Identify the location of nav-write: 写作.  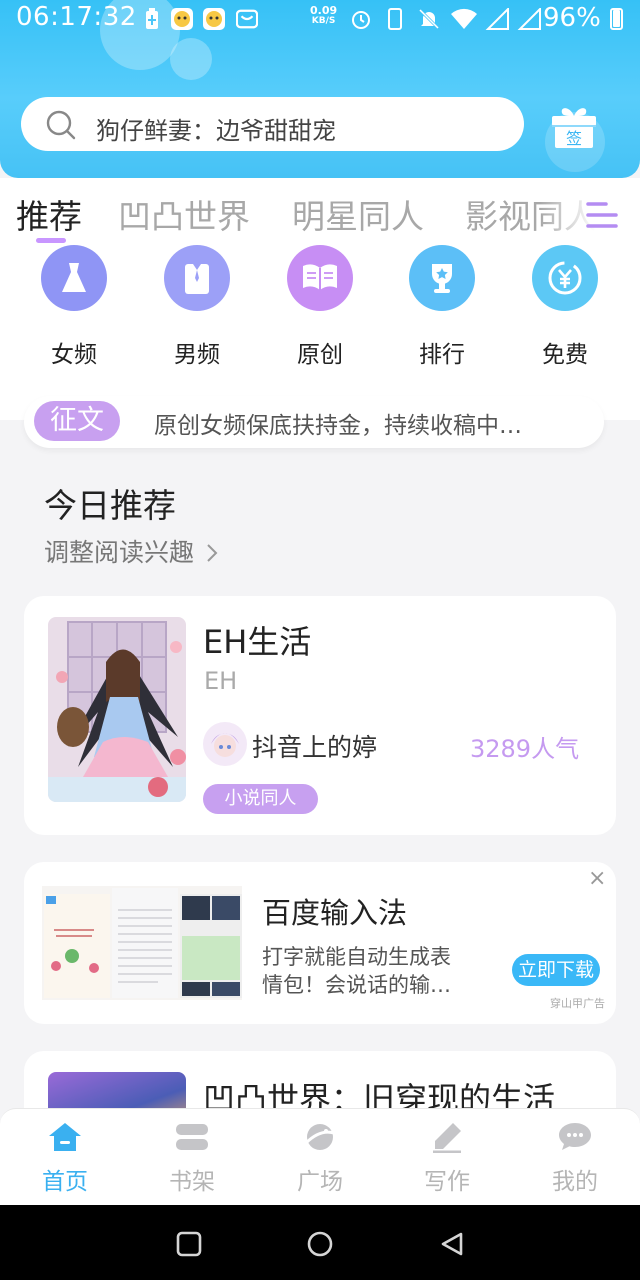
(447, 1158).